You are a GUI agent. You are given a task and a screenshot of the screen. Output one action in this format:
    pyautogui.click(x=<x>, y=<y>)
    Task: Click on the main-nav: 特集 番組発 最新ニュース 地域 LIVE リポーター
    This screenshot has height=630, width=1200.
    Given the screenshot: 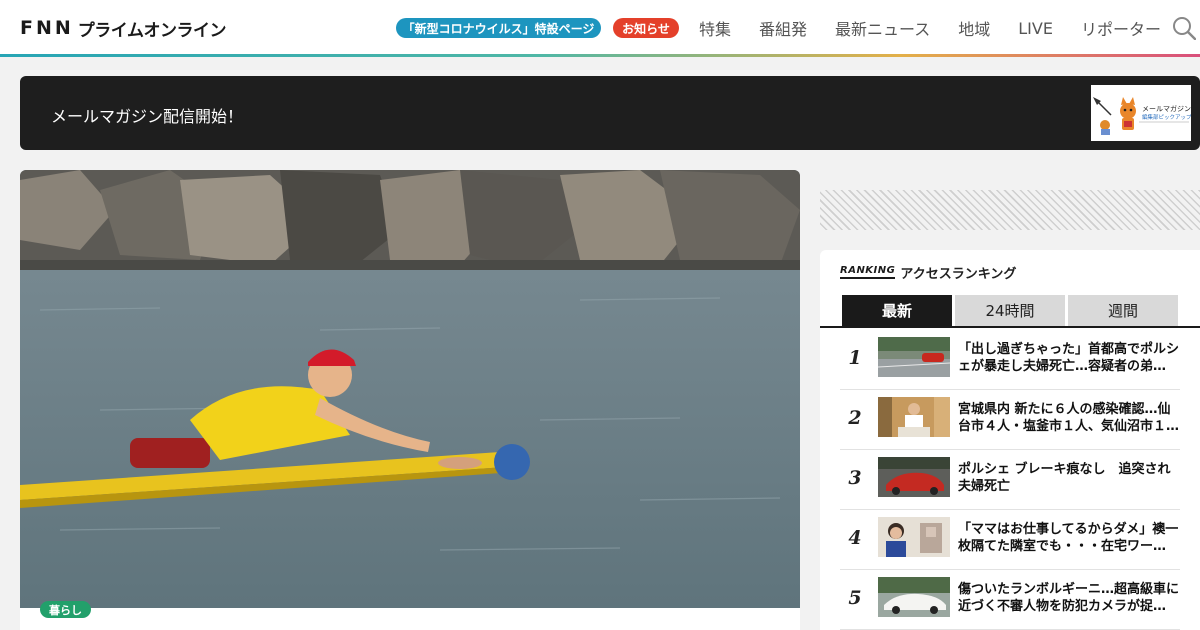 What is the action you would take?
    pyautogui.click(x=930, y=28)
    